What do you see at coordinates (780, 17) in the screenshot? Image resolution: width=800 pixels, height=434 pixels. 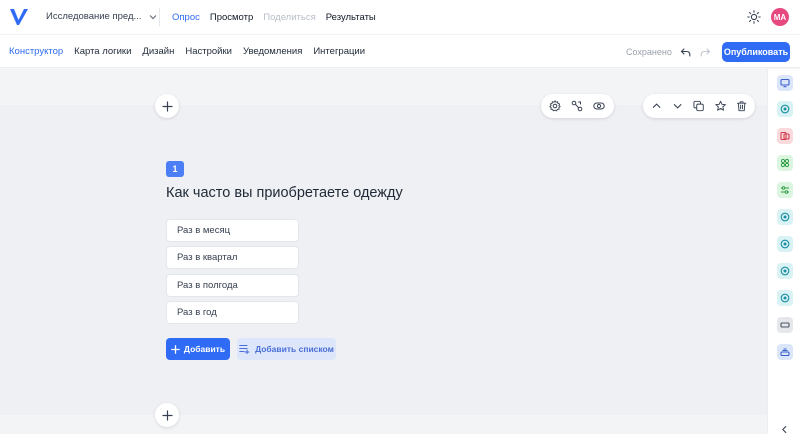 I see `avatar: MA` at bounding box center [780, 17].